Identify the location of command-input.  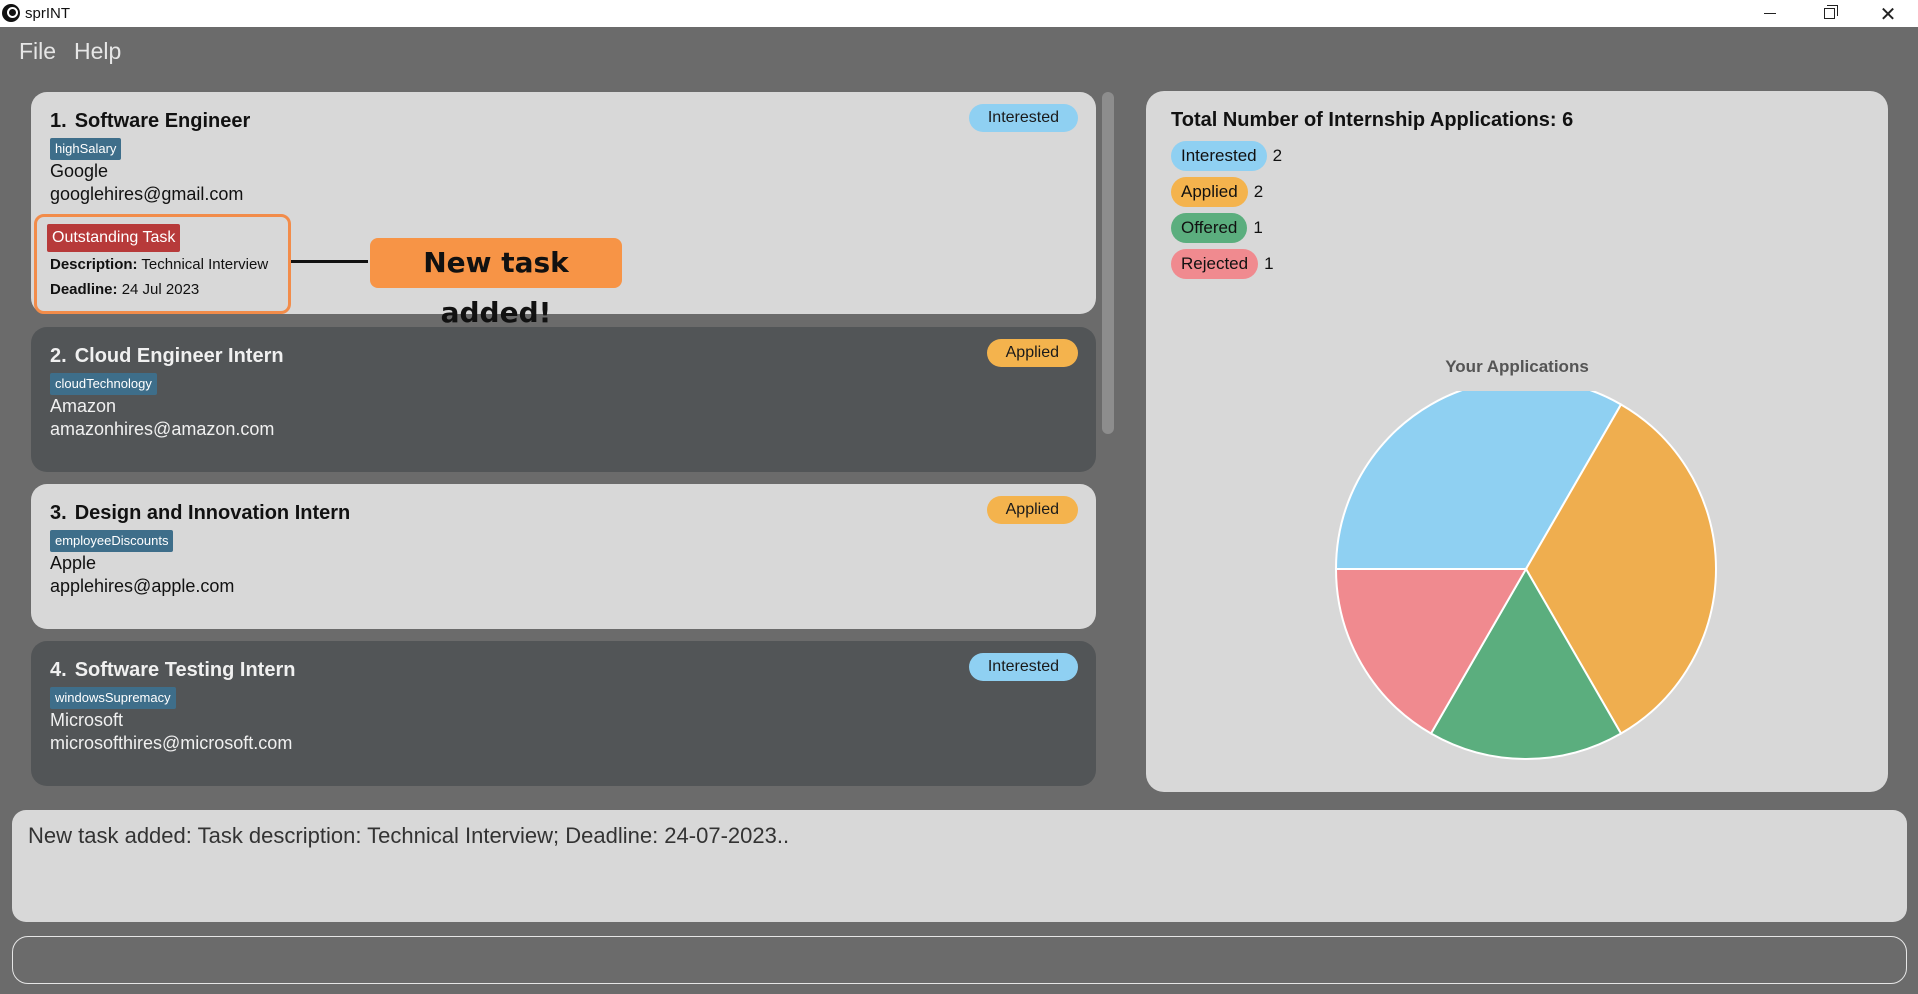
(959, 960).